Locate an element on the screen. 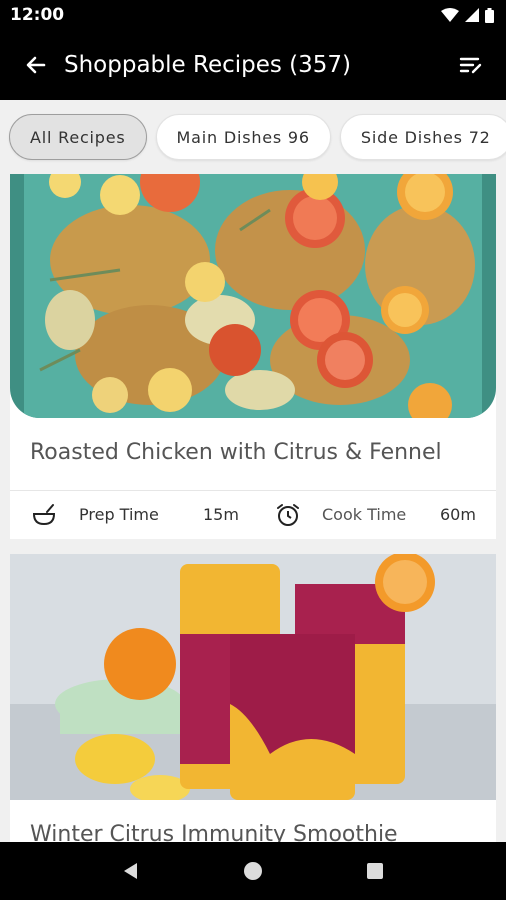  sort-button is located at coordinates (470, 65).